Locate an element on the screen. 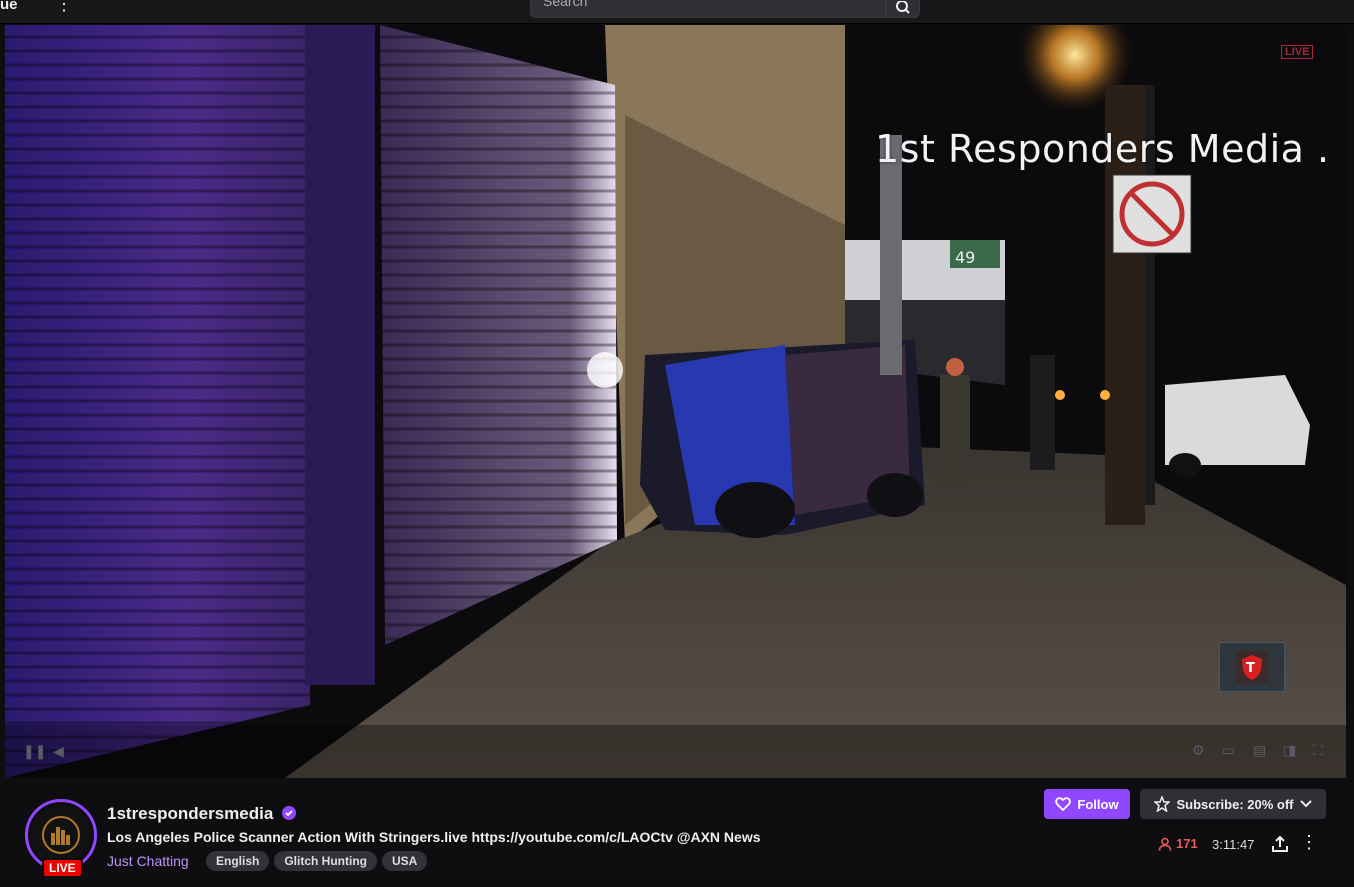 Image resolution: width=1354 pixels, height=887 pixels. avatar is located at coordinates (61, 835).